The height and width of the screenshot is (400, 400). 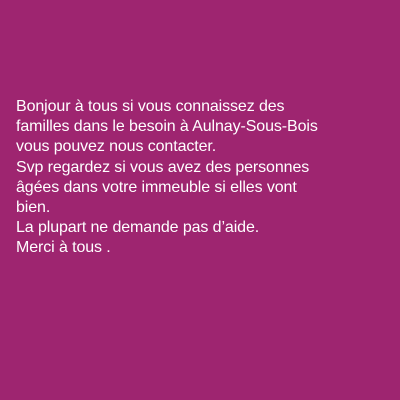 I want to click on message-line: âgées dans votre immeuble si elles vont, so click(x=156, y=187).